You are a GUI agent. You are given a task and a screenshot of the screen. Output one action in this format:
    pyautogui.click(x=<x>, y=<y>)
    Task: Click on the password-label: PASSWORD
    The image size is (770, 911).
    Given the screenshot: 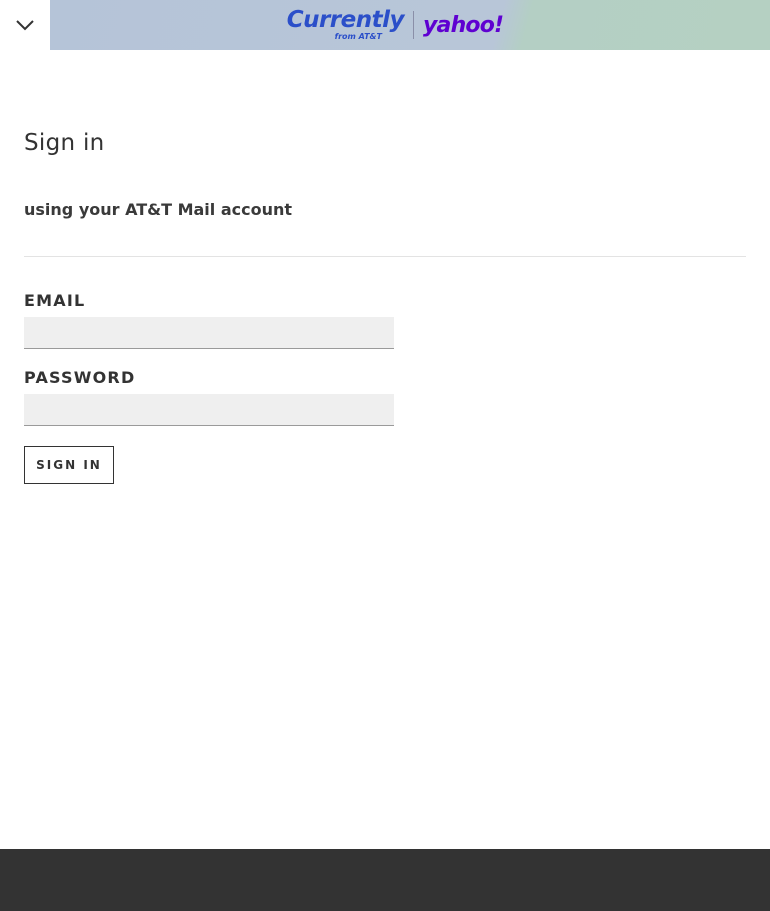 What is the action you would take?
    pyautogui.click(x=80, y=377)
    